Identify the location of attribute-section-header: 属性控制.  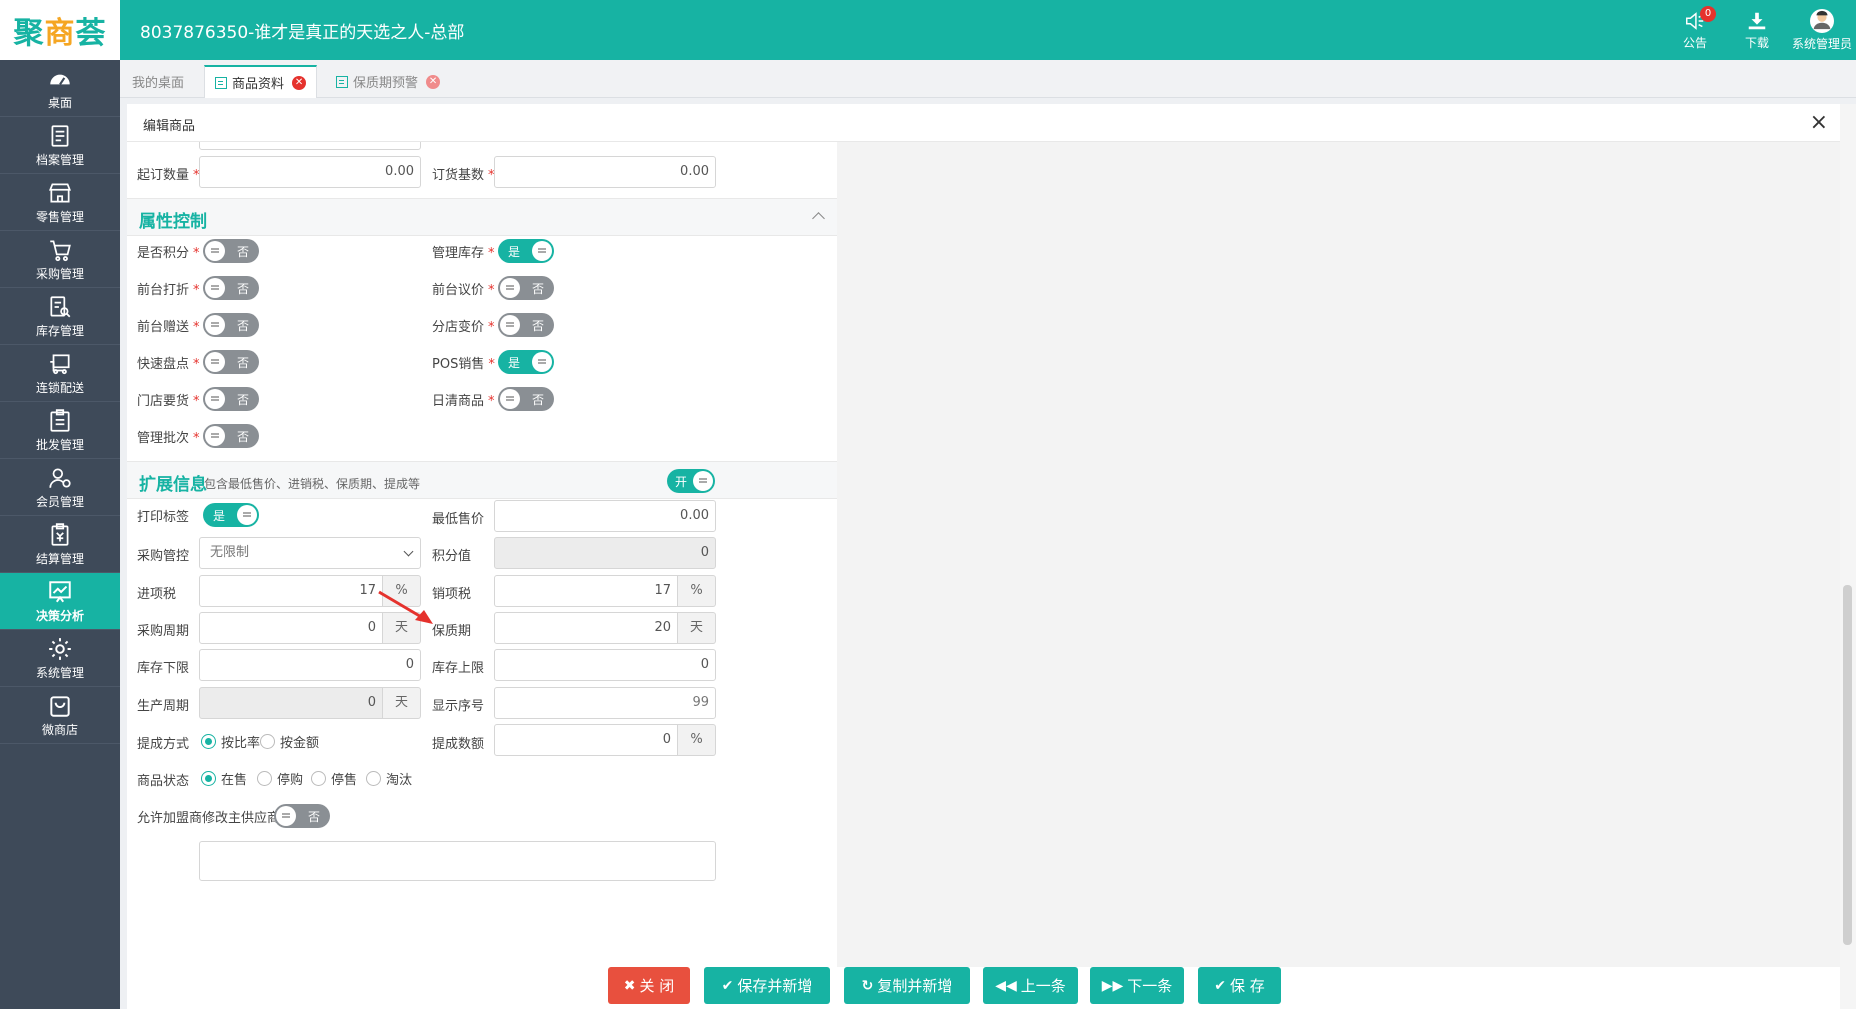
(482, 217).